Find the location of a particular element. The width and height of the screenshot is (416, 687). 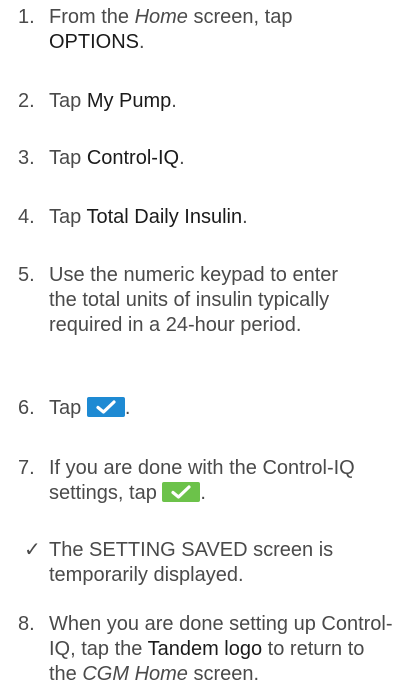

step-text: Tap . is located at coordinates (90, 408).